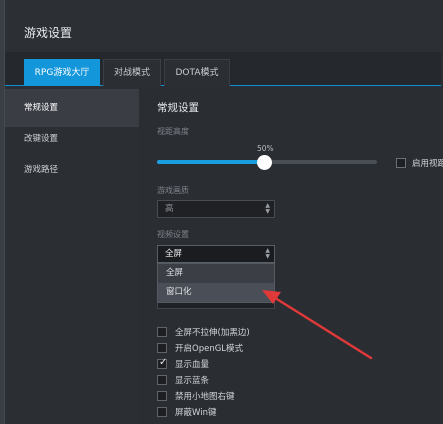 The height and width of the screenshot is (424, 443). What do you see at coordinates (205, 397) in the screenshot?
I see `checkbox-label: 禁用小地图右键` at bounding box center [205, 397].